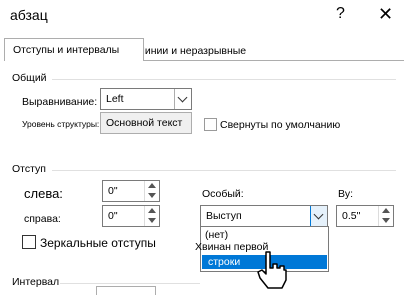 Image resolution: width=410 pixels, height=295 pixels. What do you see at coordinates (224, 262) in the screenshot?
I see `dropdown-option-label: строки` at bounding box center [224, 262].